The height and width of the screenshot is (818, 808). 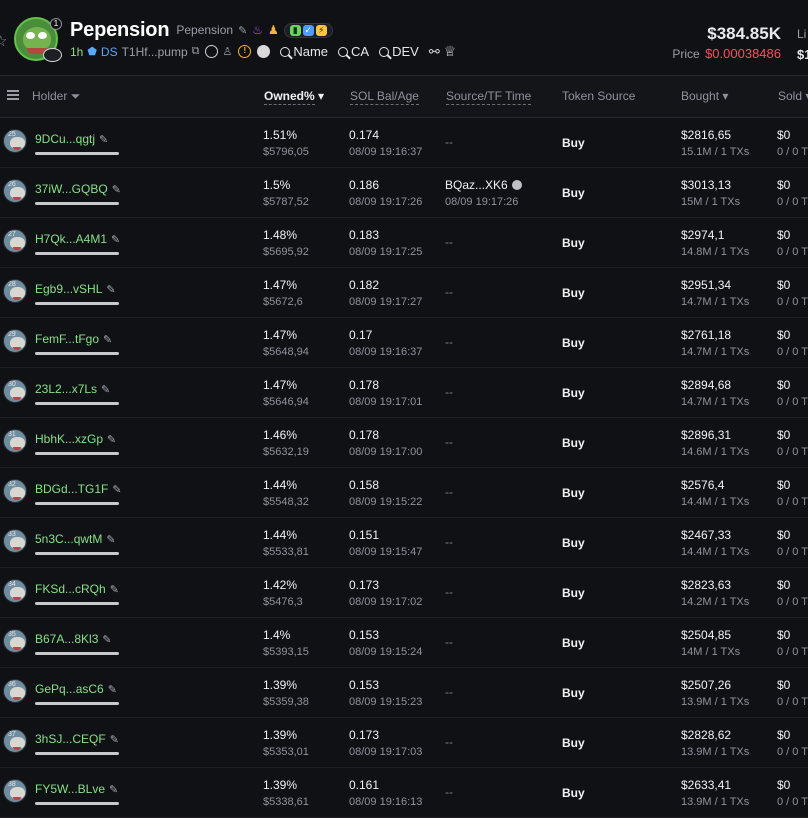 I want to click on header-holder: Holder ⏷, so click(x=56, y=96).